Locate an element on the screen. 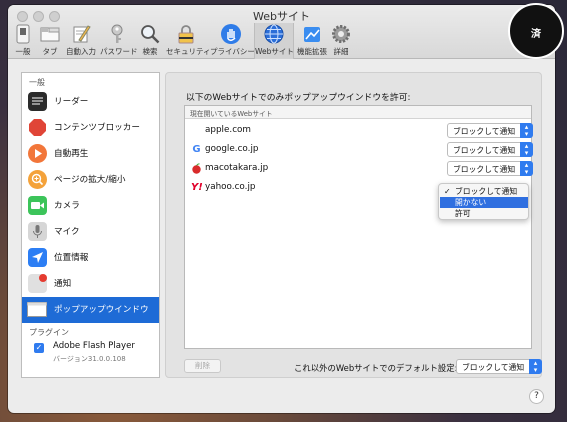 This screenshot has width=567, height=422. toolbar-label: 検索 is located at coordinates (150, 51).